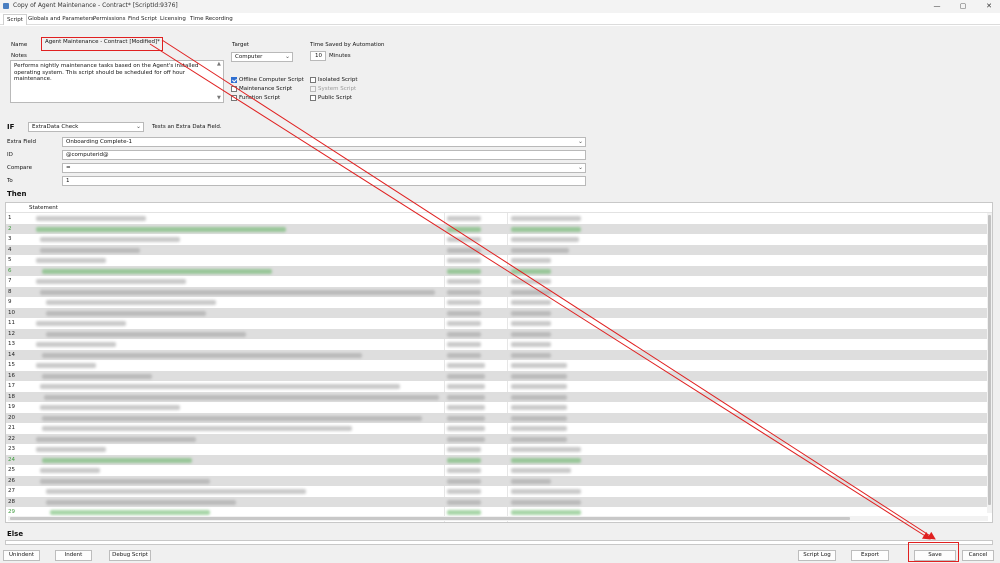 The image size is (1000, 563). I want to click on table-row: 5, so click(497, 260).